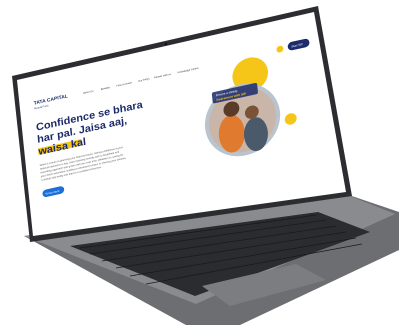  What do you see at coordinates (166, 44) in the screenshot?
I see `webcam` at bounding box center [166, 44].